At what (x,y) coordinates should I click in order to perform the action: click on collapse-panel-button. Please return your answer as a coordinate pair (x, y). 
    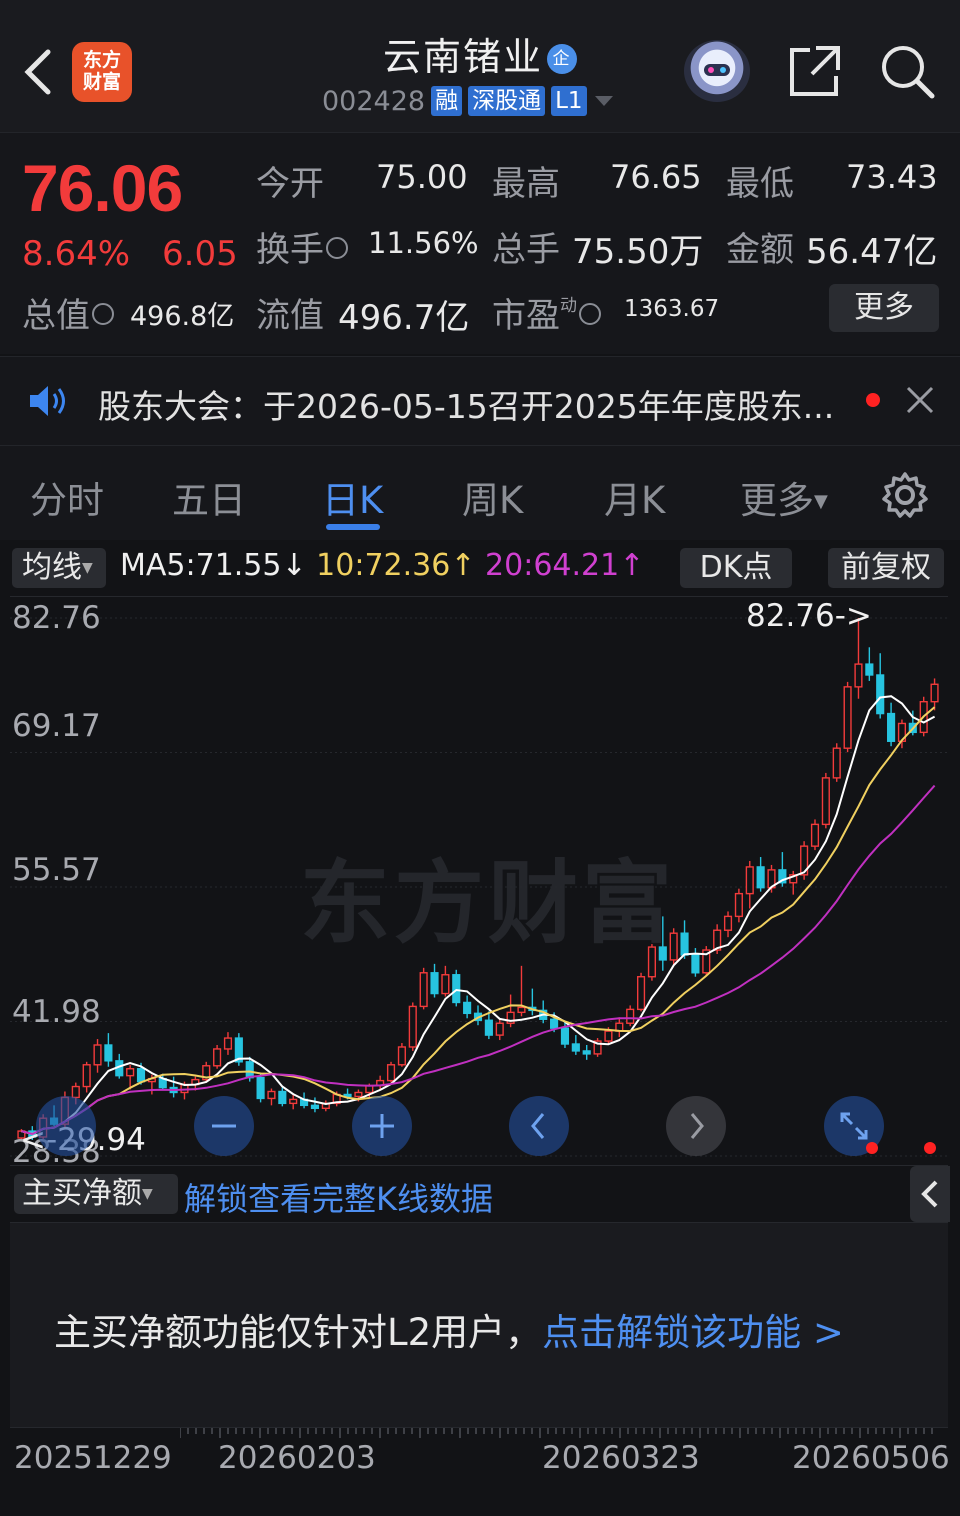
    Looking at the image, I should click on (930, 1194).